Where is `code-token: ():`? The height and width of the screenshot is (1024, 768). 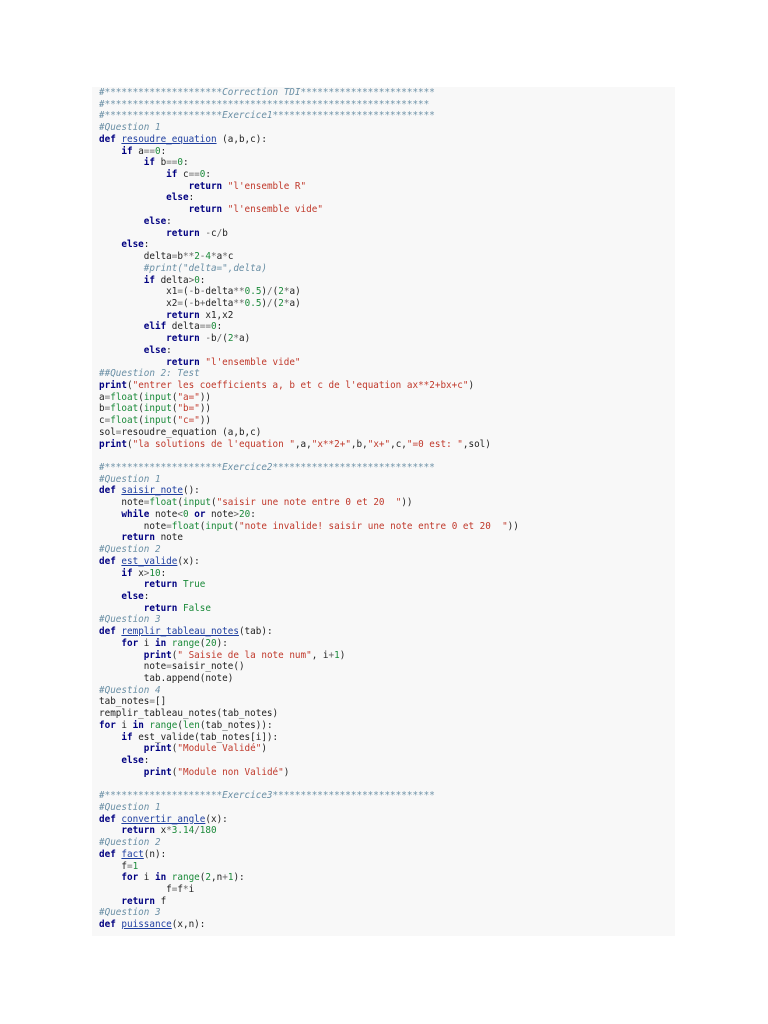
code-token: (): is located at coordinates (191, 491).